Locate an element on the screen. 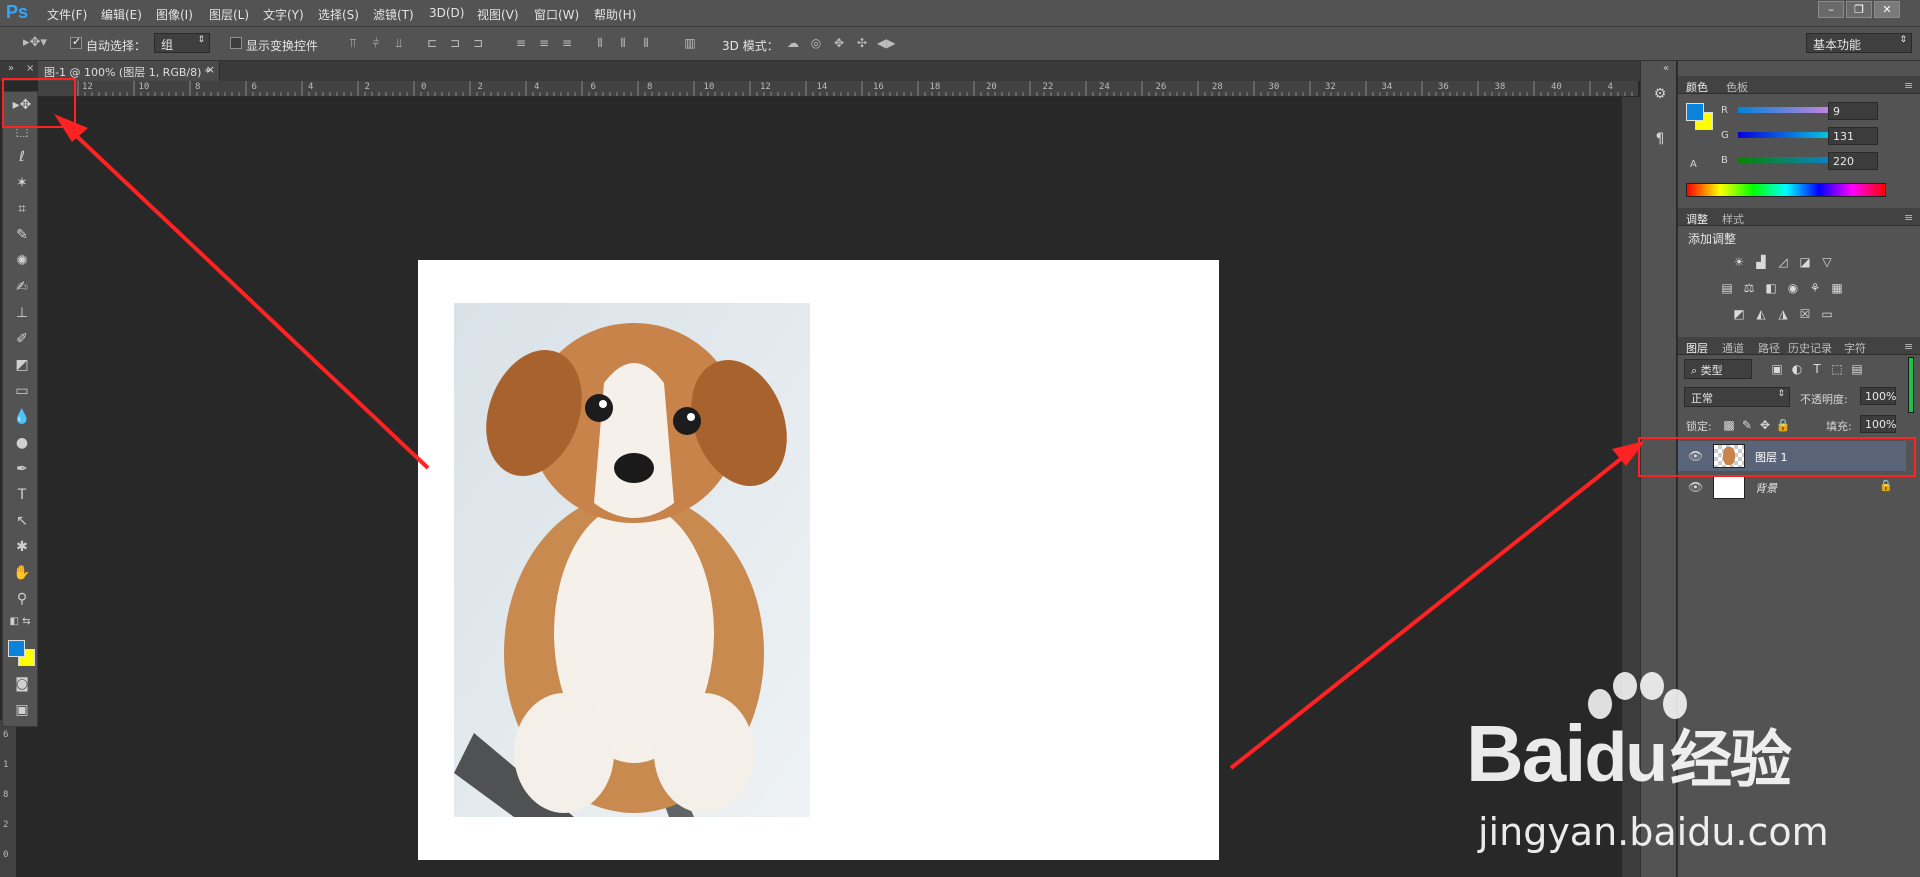 The height and width of the screenshot is (877, 1920). baidu-jingyan-watermark: Baidu经验 jingyan.baidu.com is located at coordinates (1690, 768).